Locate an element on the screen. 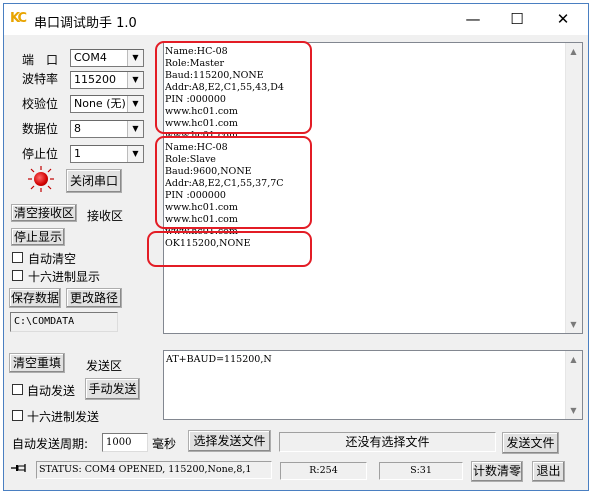 The width and height of the screenshot is (592, 494). clear-resend-button: 清空重填 is located at coordinates (37, 363).